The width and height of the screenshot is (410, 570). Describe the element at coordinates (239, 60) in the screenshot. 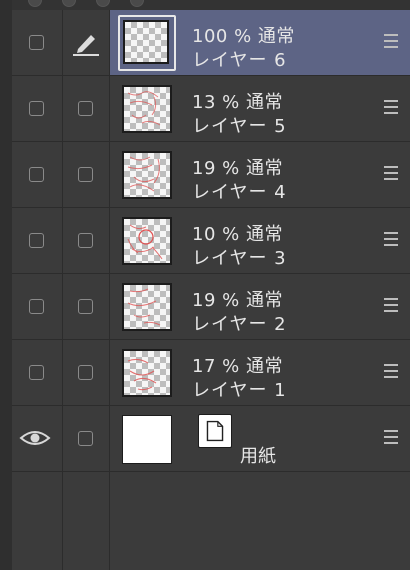

I see `layer-name: レイヤー 6` at that location.